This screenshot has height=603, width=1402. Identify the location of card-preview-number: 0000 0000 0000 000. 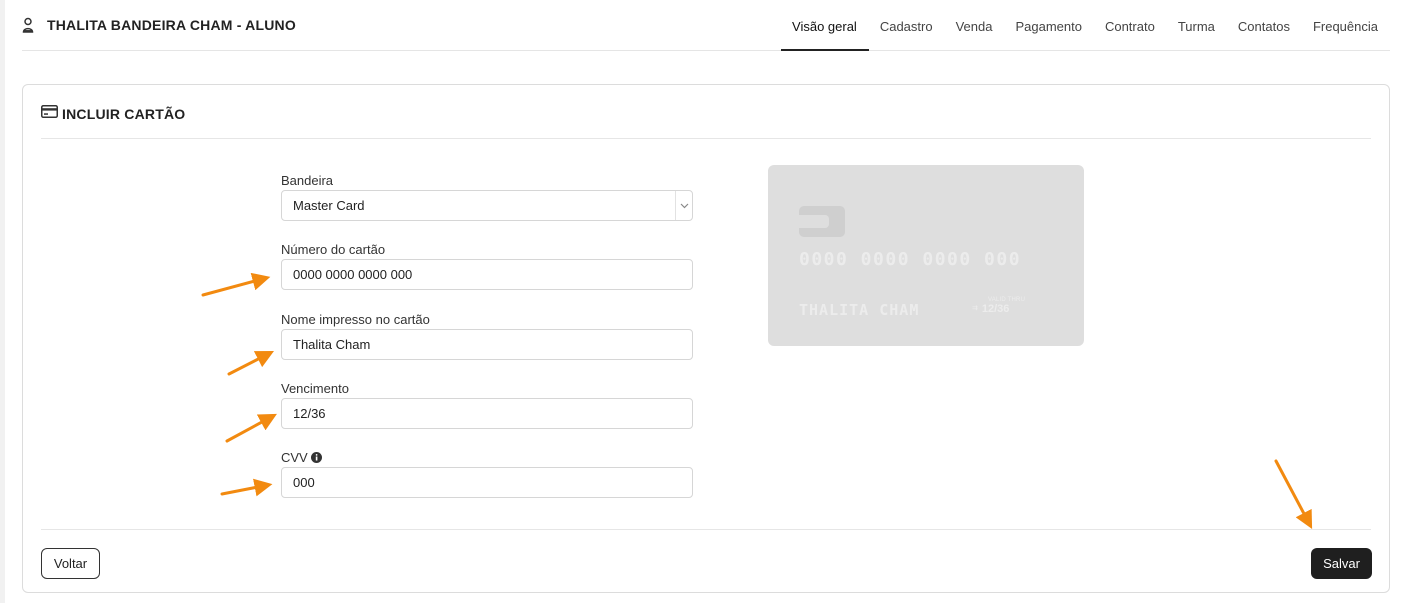
(910, 259).